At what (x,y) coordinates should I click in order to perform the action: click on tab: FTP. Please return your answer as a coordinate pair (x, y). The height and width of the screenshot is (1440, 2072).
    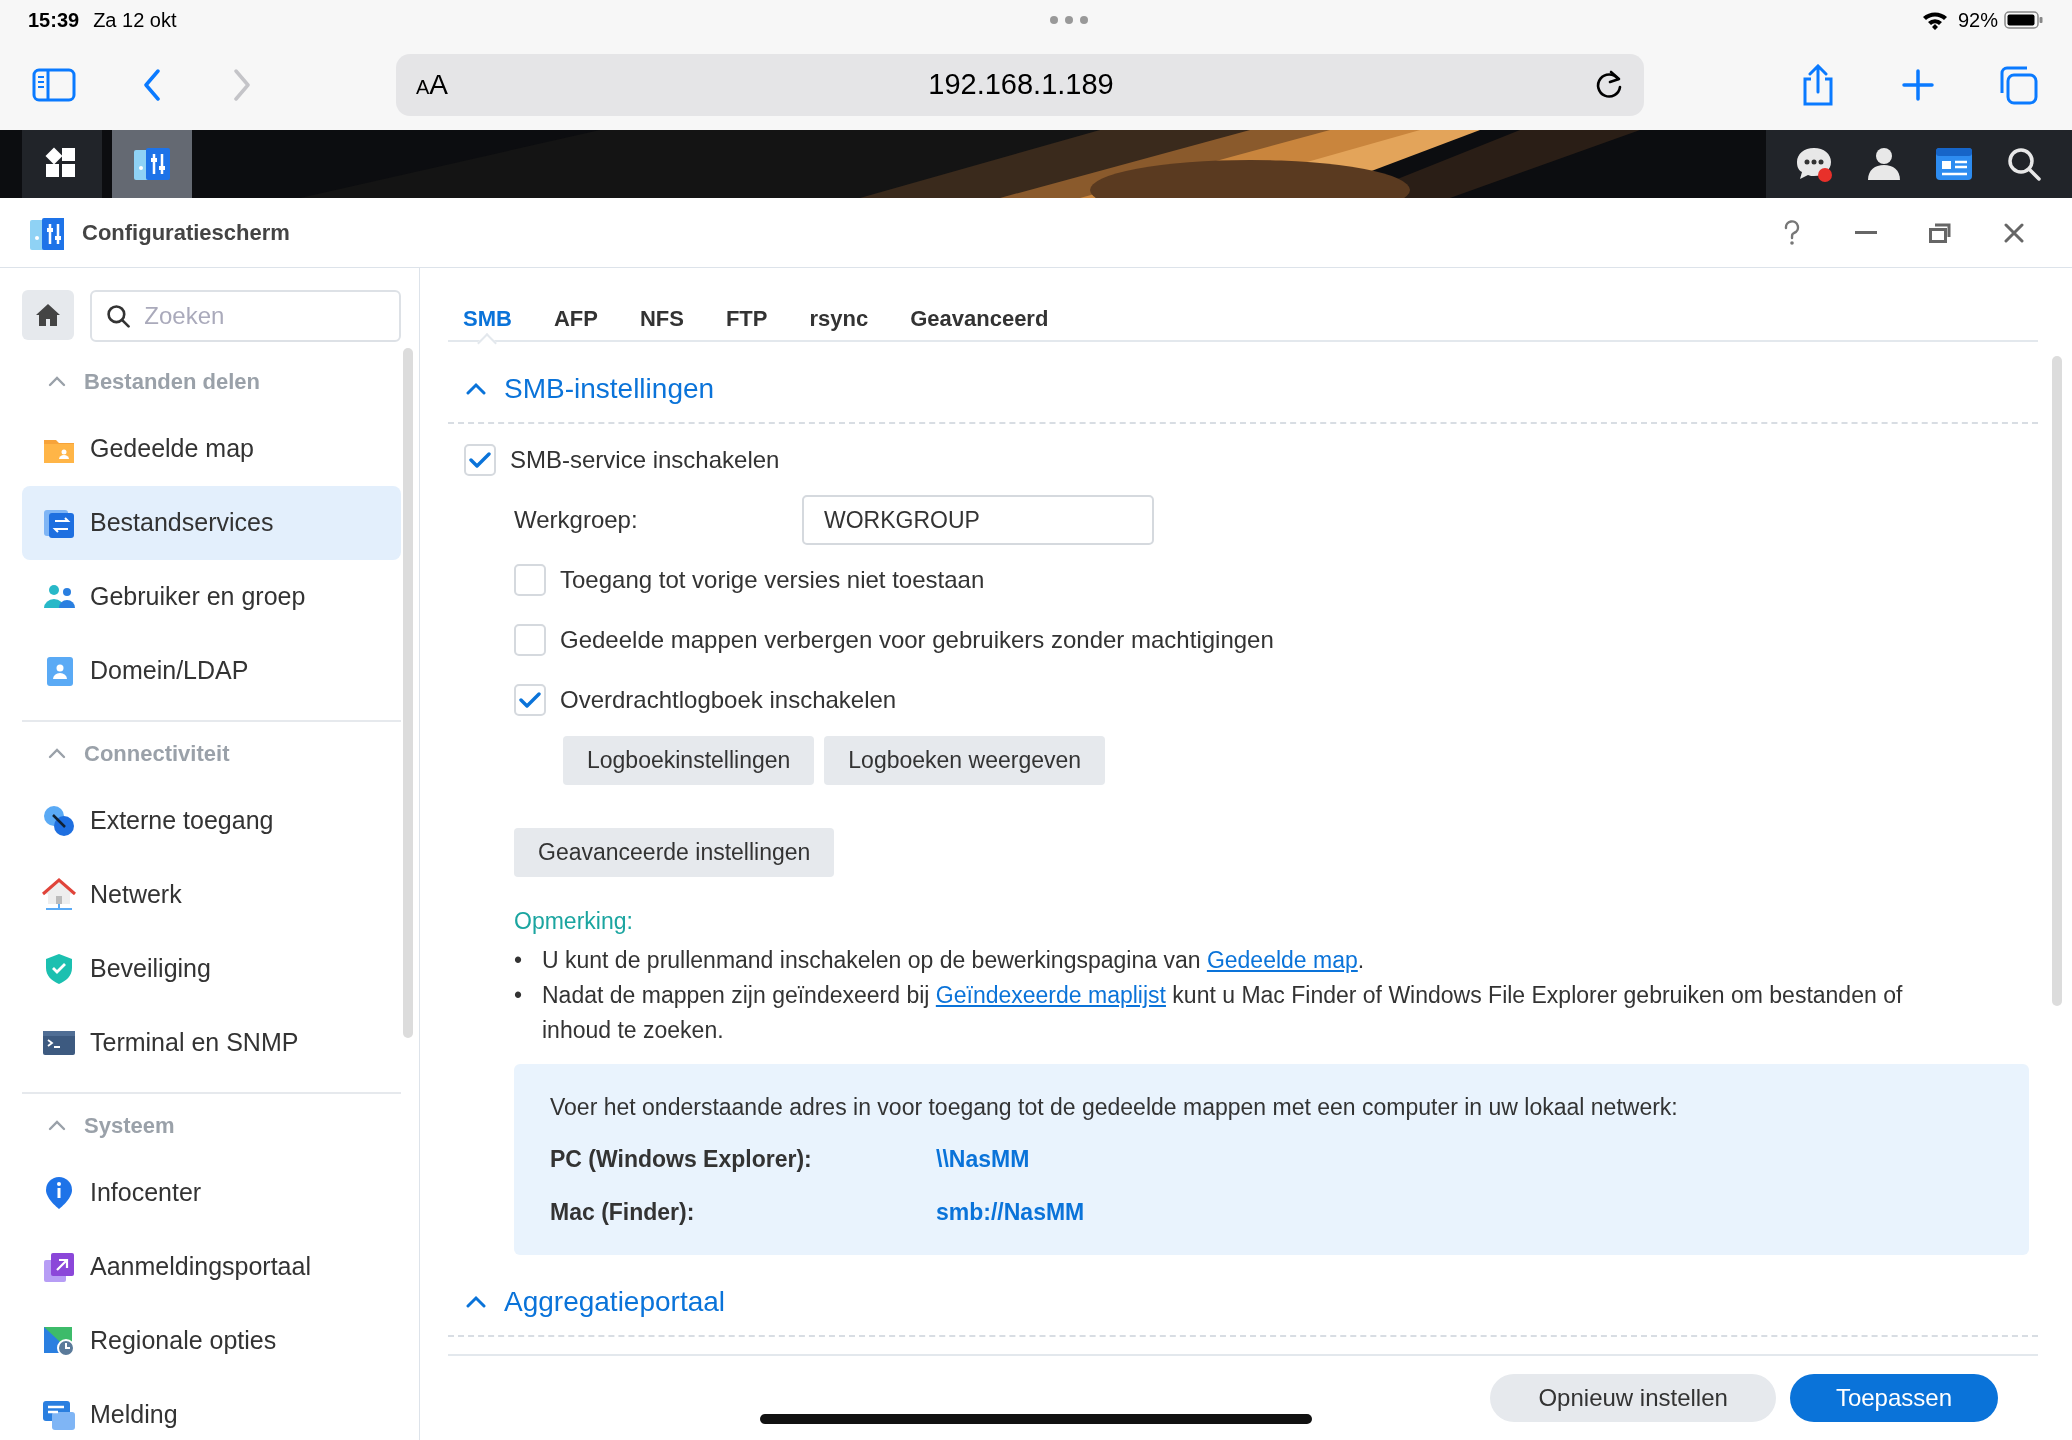
    Looking at the image, I should click on (746, 318).